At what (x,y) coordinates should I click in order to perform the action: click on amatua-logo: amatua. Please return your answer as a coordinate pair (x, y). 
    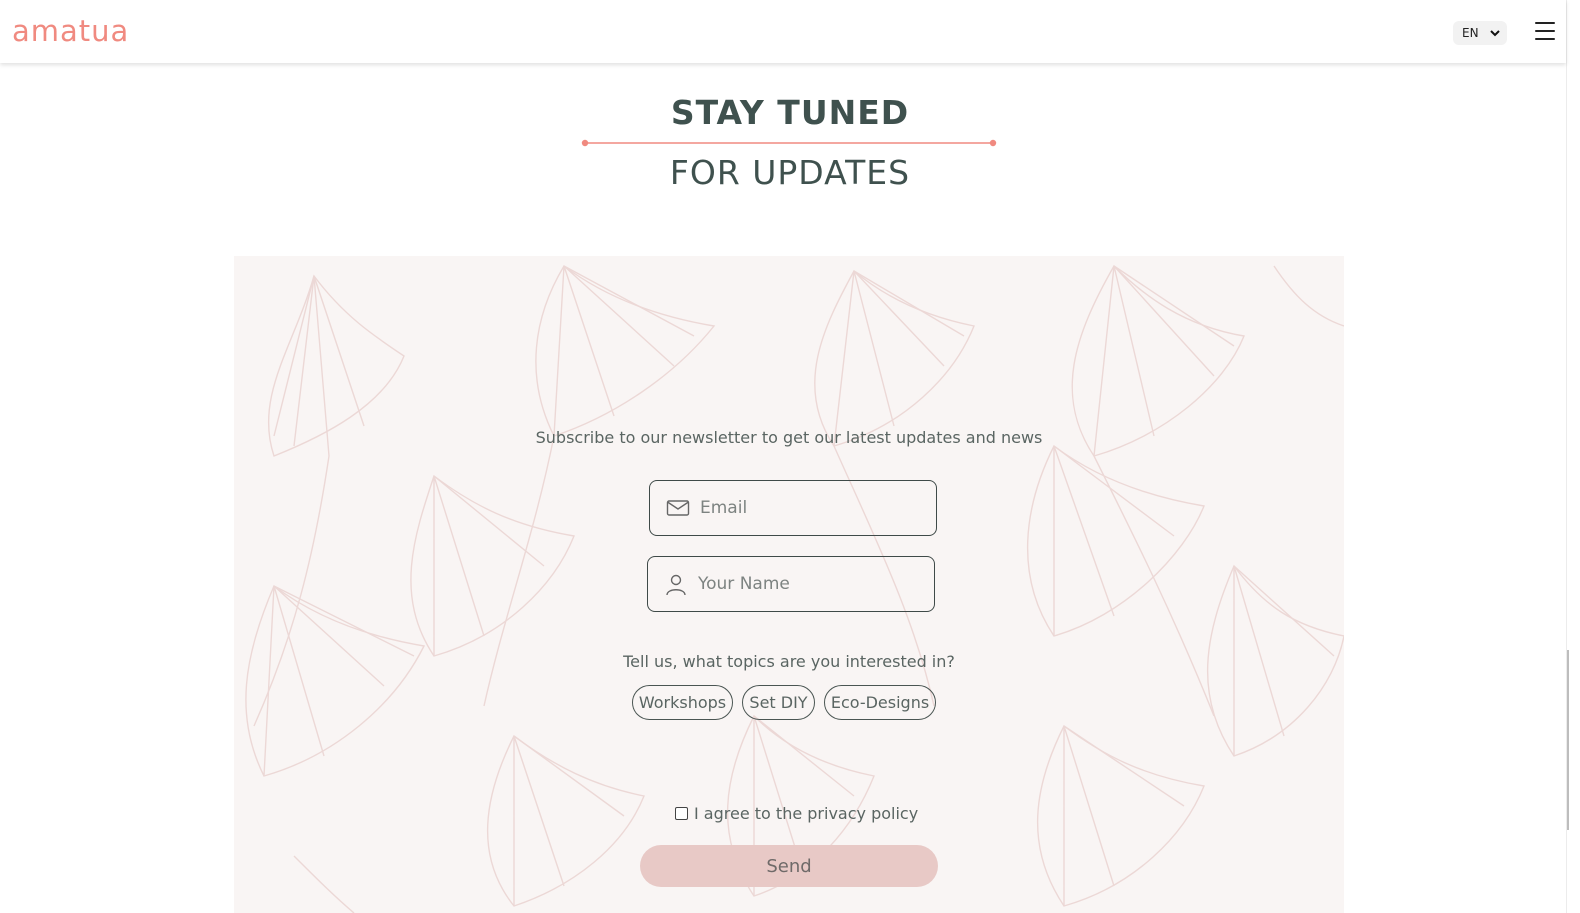
    Looking at the image, I should click on (78, 32).